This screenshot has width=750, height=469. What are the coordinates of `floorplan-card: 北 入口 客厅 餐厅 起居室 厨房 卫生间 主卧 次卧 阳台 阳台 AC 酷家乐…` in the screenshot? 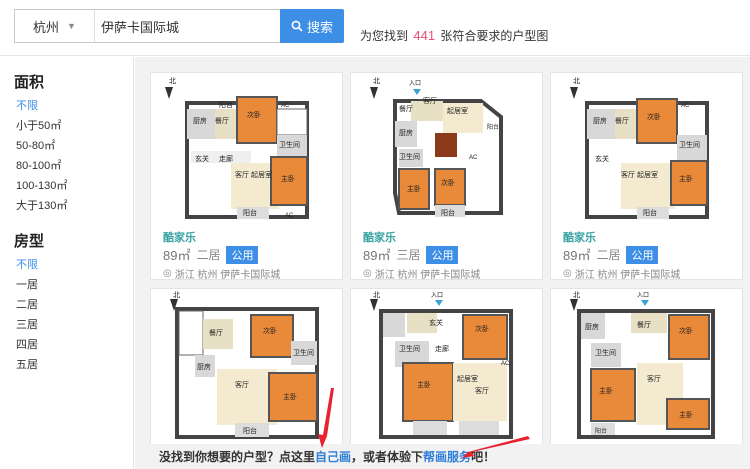 It's located at (446, 176).